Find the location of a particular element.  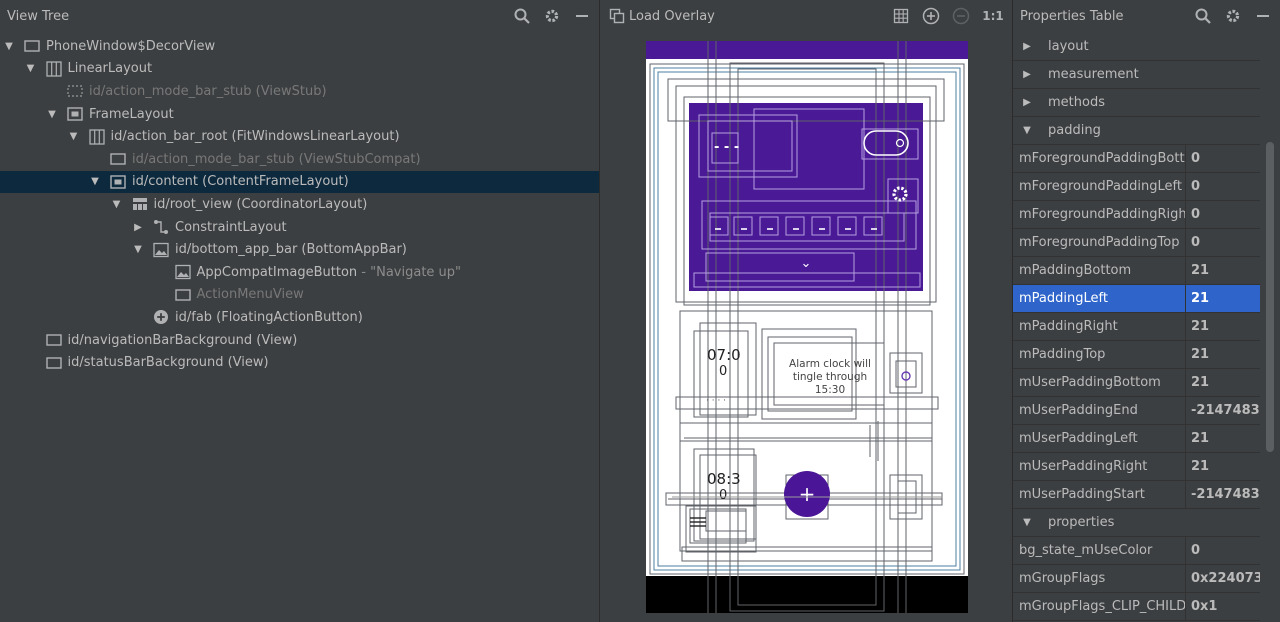

property-group: ▼ padding is located at coordinates (1136, 131).